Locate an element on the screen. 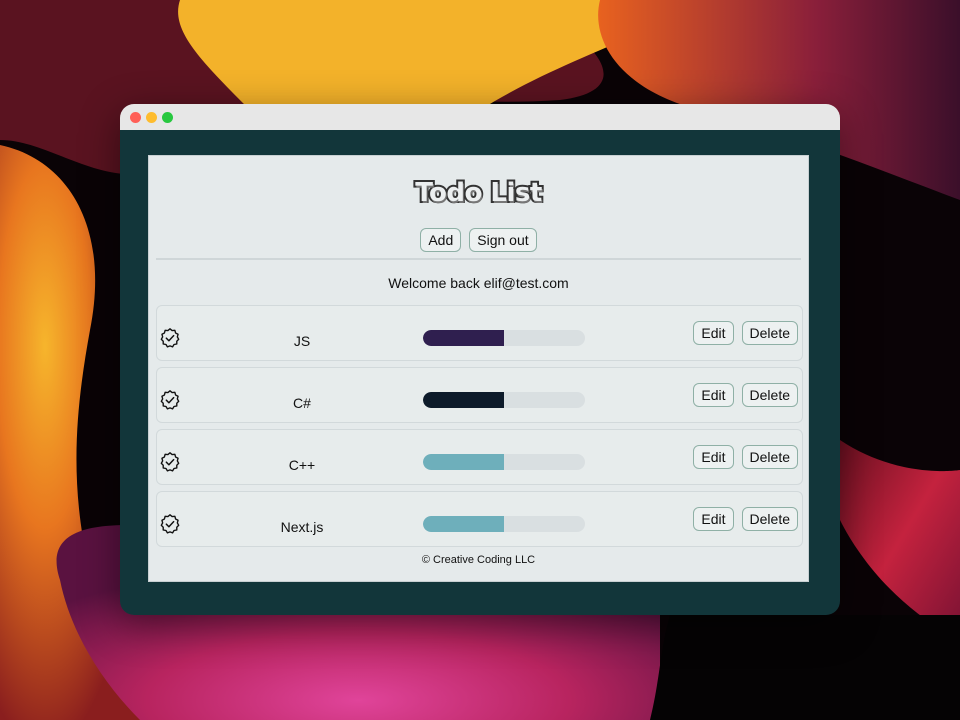 The width and height of the screenshot is (960, 720). todo-name: JS is located at coordinates (302, 341).